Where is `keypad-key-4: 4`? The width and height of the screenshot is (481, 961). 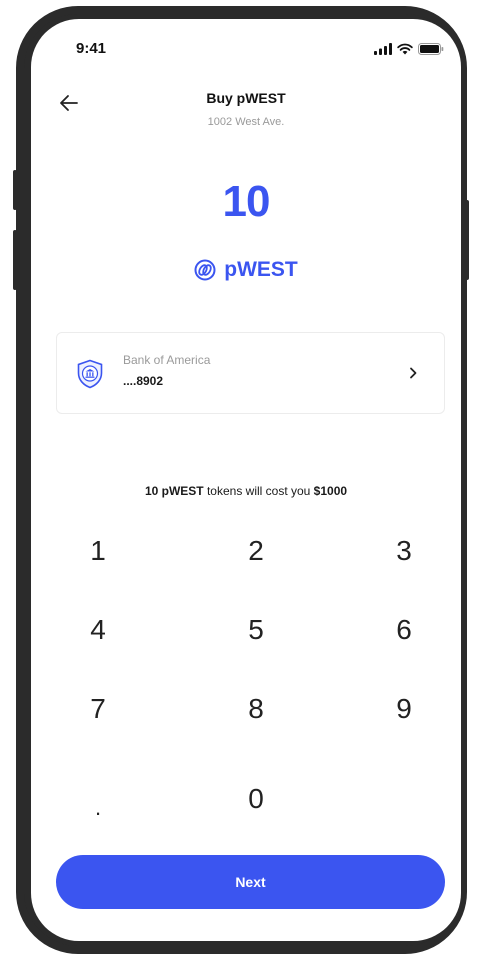 keypad-key-4: 4 is located at coordinates (98, 630).